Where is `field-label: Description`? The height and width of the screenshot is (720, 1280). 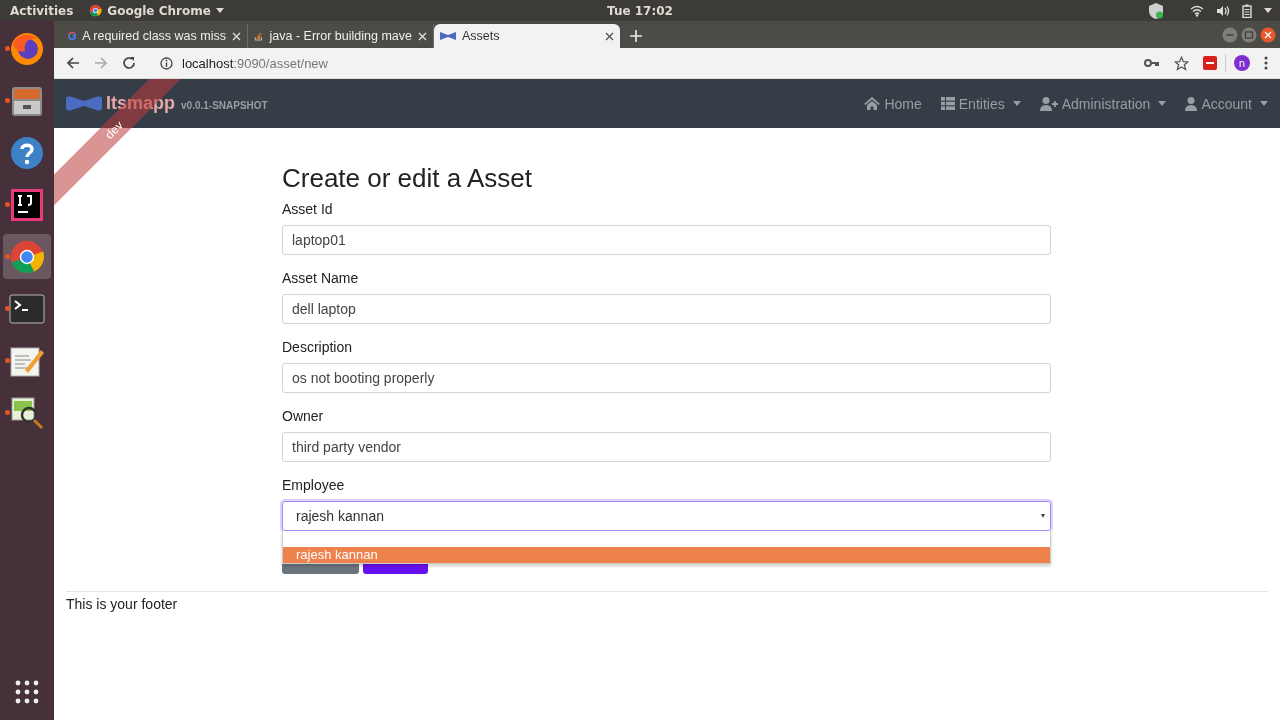 field-label: Description is located at coordinates (318, 347).